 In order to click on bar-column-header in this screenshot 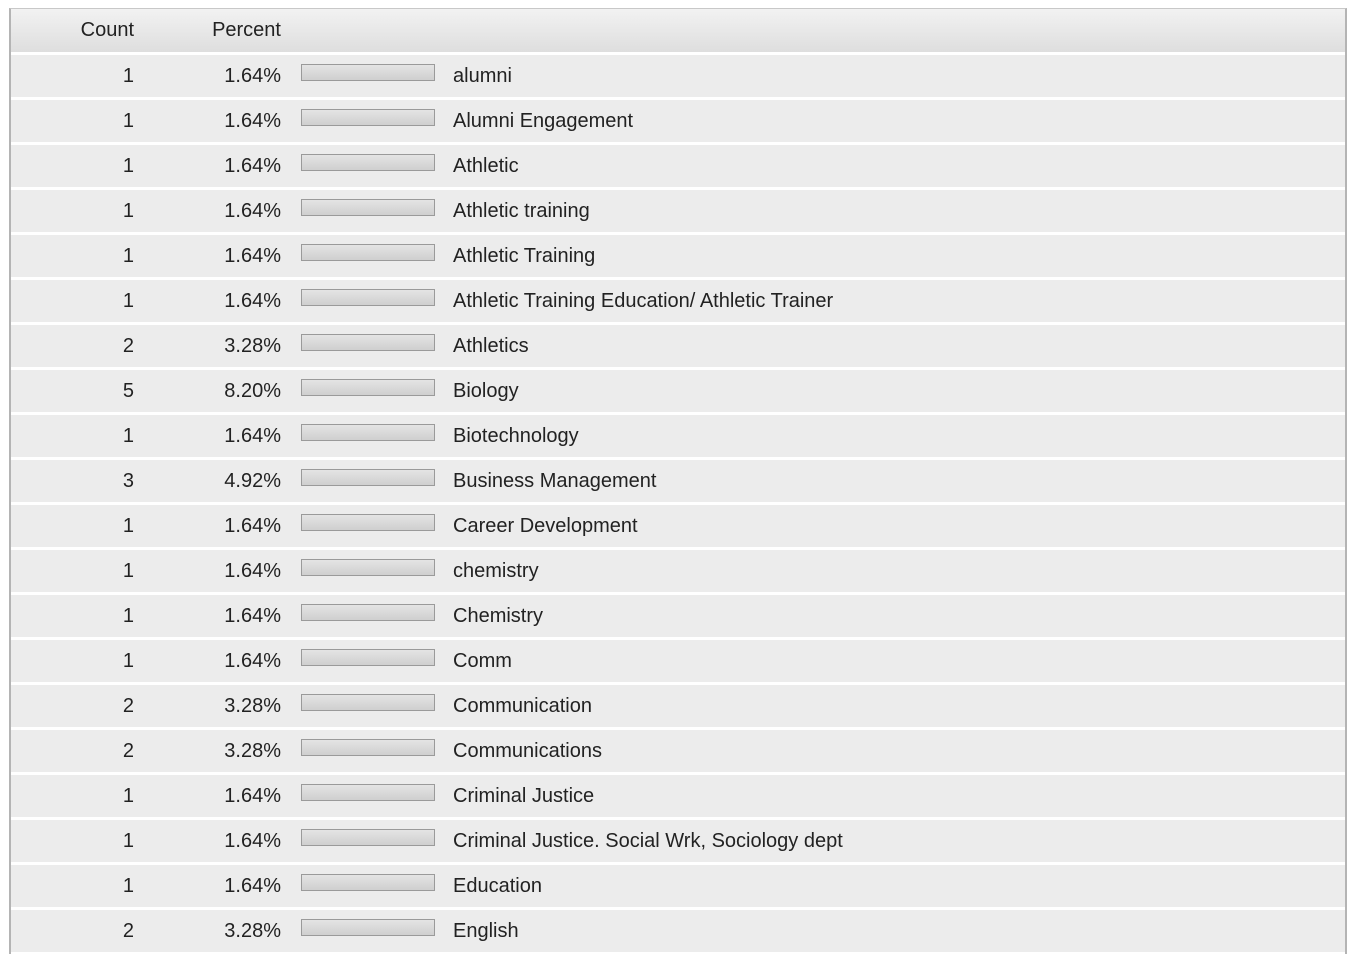, I will do `click(376, 32)`.